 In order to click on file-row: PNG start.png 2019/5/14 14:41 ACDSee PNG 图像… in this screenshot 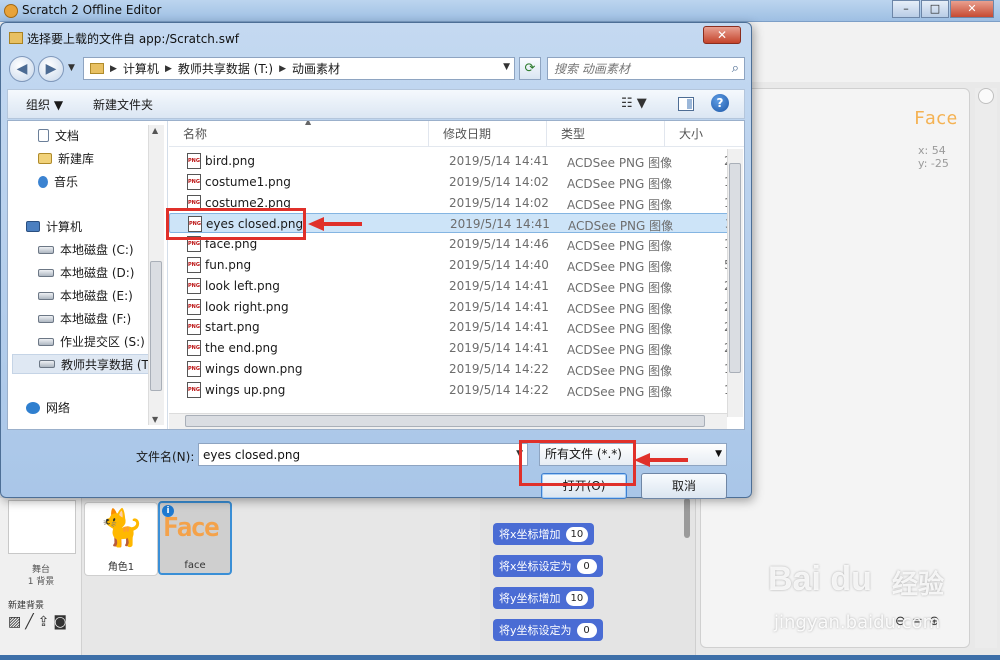, I will do `click(451, 327)`.